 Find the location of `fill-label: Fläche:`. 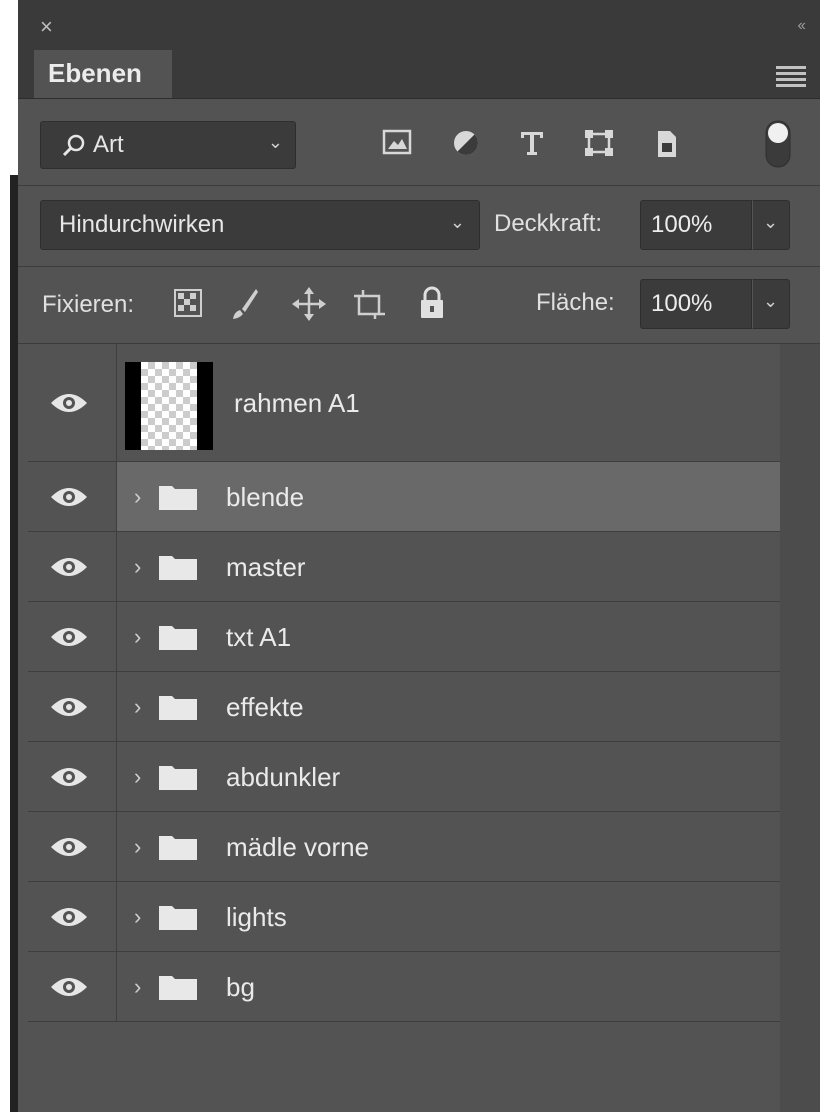

fill-label: Fläche: is located at coordinates (575, 302).